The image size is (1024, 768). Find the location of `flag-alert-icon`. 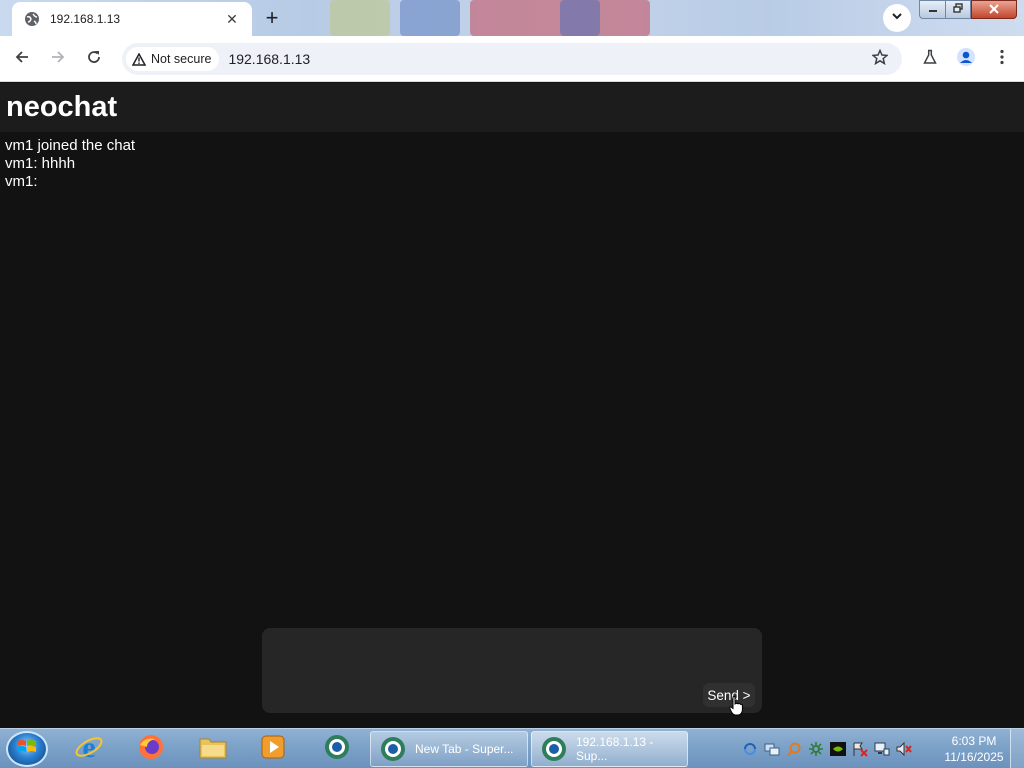

flag-alert-icon is located at coordinates (860, 749).